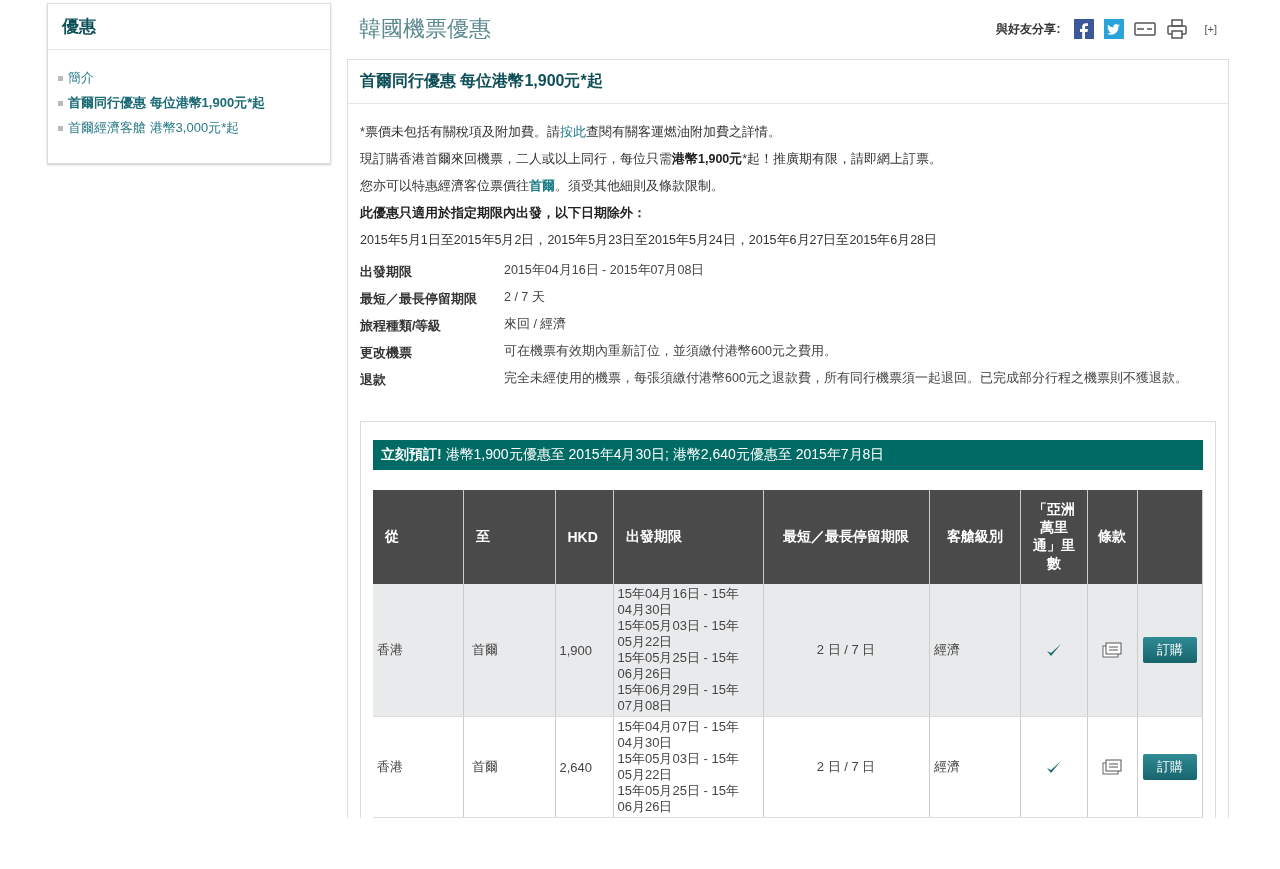 The image size is (1280, 869). I want to click on detail-value: 可在機票有效期內重新訂位，並須繳付港幣600元之費用。, so click(671, 352).